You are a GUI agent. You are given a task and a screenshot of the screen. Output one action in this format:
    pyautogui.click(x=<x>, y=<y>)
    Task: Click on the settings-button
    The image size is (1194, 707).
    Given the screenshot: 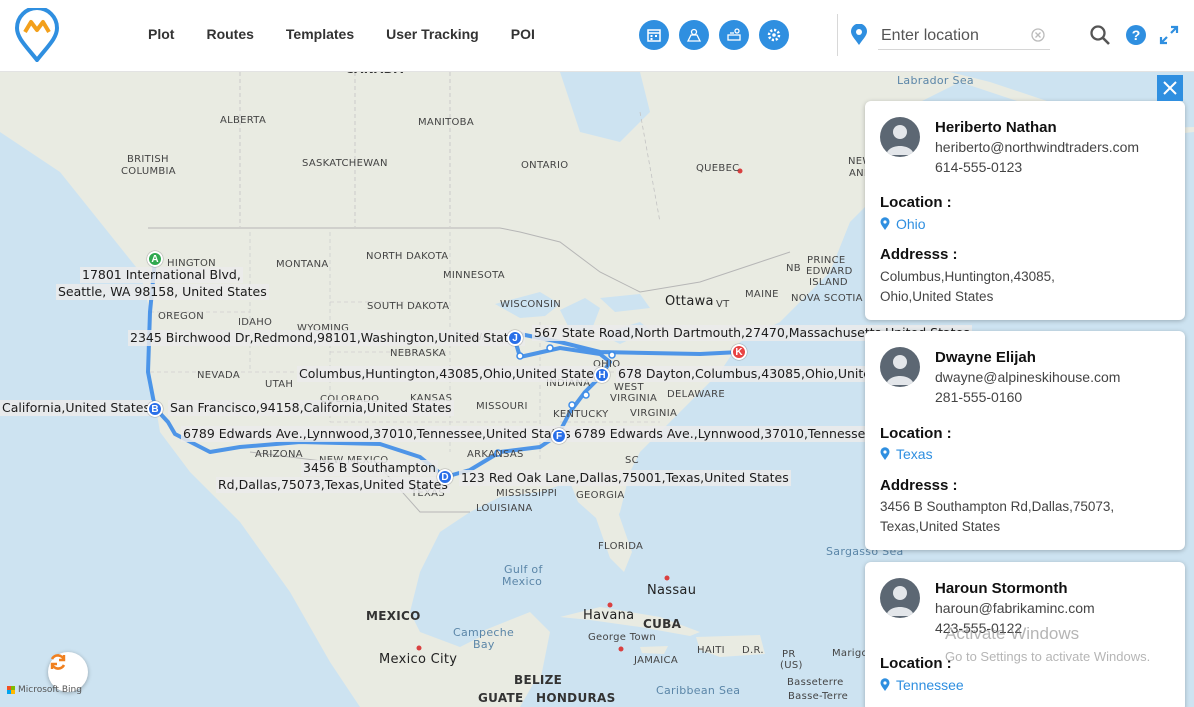 What is the action you would take?
    pyautogui.click(x=774, y=35)
    